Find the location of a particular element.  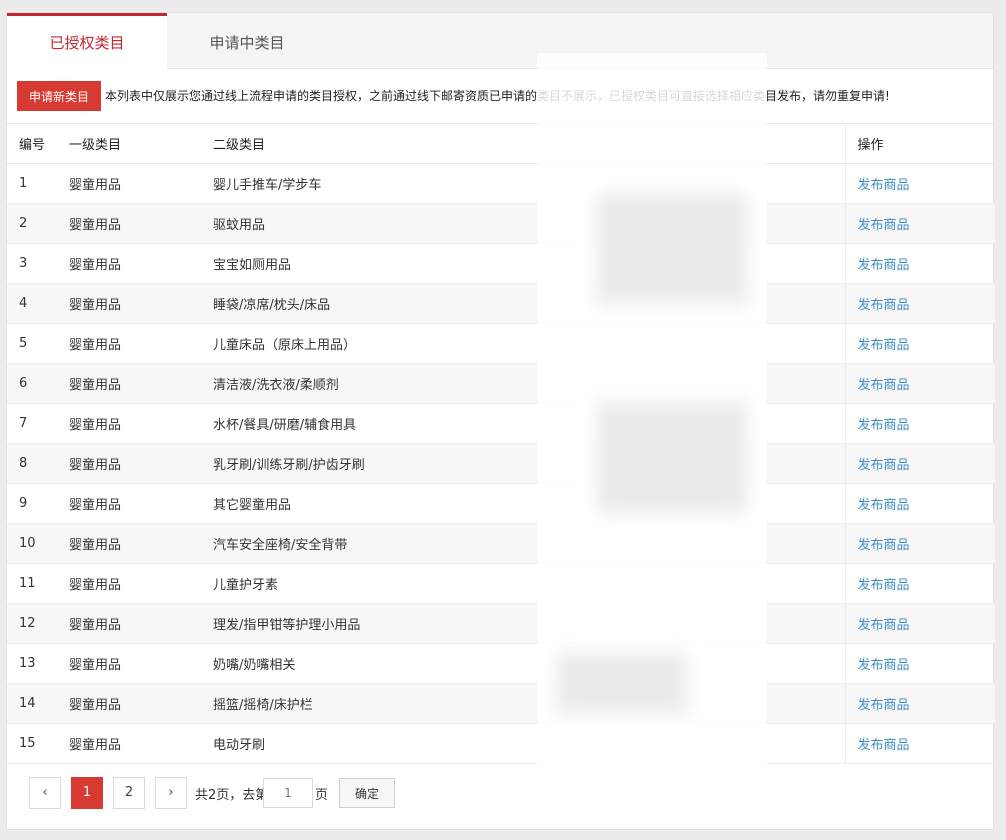

cell-no: 15 is located at coordinates (27, 743).